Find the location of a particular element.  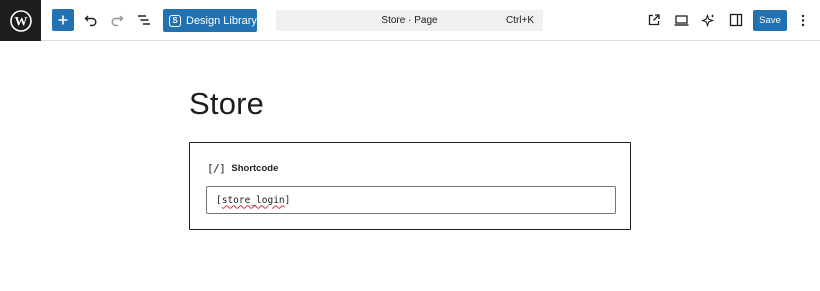

more-vertical-icon is located at coordinates (803, 20).